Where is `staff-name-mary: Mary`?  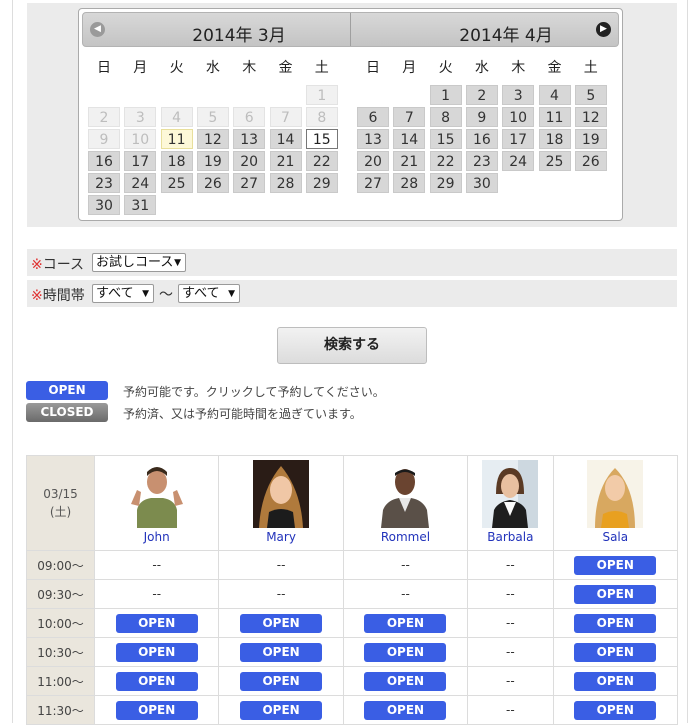
staff-name-mary: Mary is located at coordinates (280, 537).